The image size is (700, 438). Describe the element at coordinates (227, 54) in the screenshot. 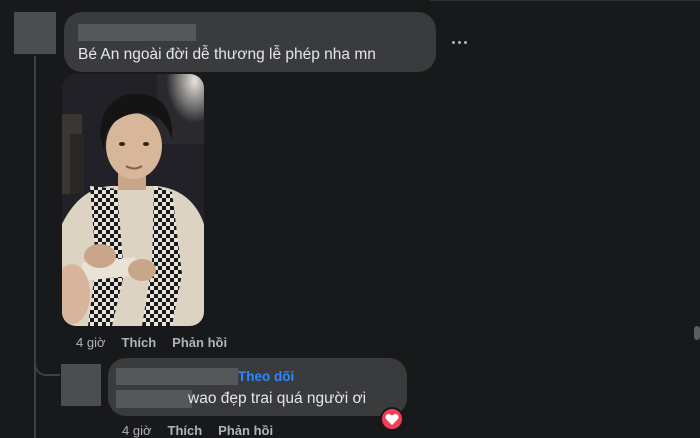

I see `comment-text: Bé An ngoài đời dễ thương lễ phép nha mn` at that location.